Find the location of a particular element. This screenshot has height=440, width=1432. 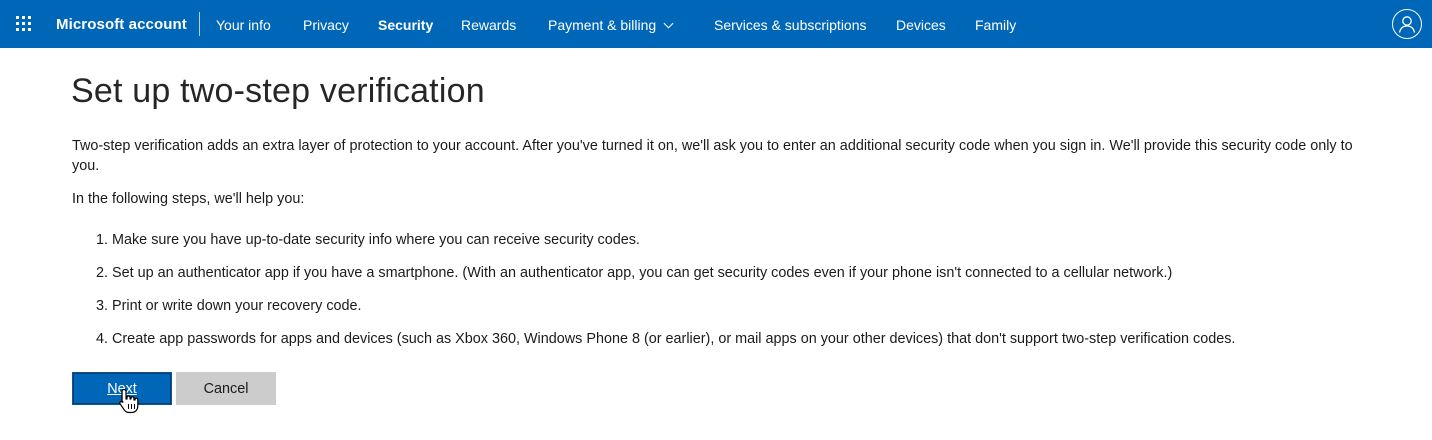

nav-security: Security is located at coordinates (405, 24).